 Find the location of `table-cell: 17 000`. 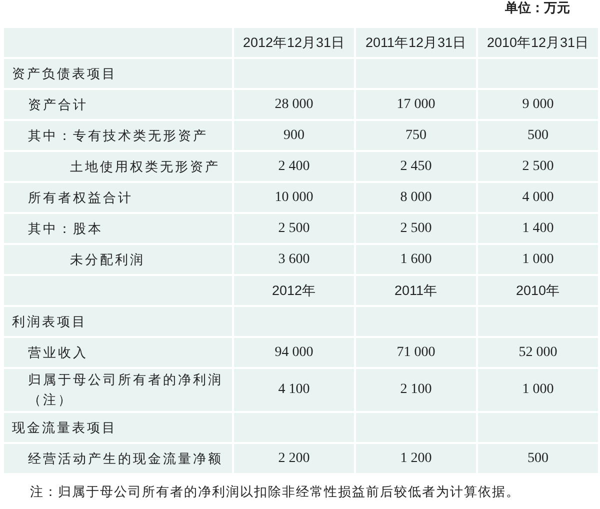

table-cell: 17 000 is located at coordinates (416, 104).